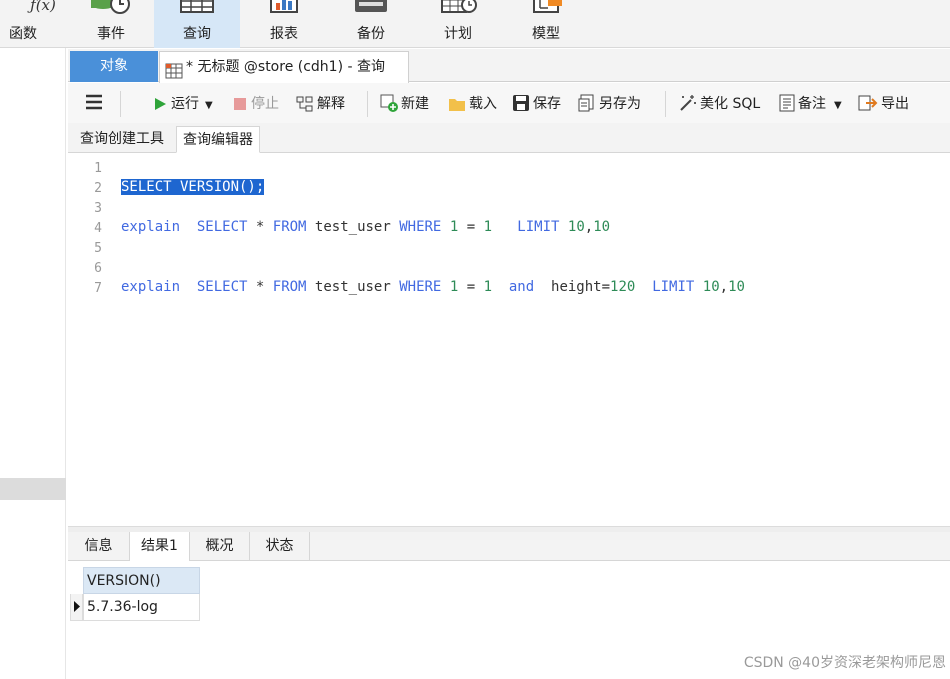 The height and width of the screenshot is (679, 950). What do you see at coordinates (95, 104) in the screenshot?
I see `menu-icon` at bounding box center [95, 104].